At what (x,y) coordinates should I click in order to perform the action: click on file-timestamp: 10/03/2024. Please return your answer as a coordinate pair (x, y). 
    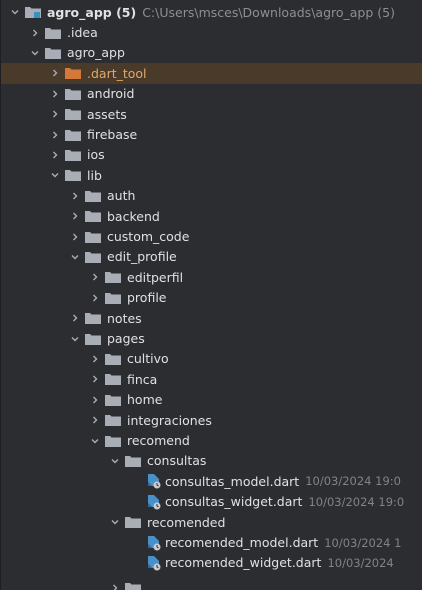
    Looking at the image, I should click on (360, 562).